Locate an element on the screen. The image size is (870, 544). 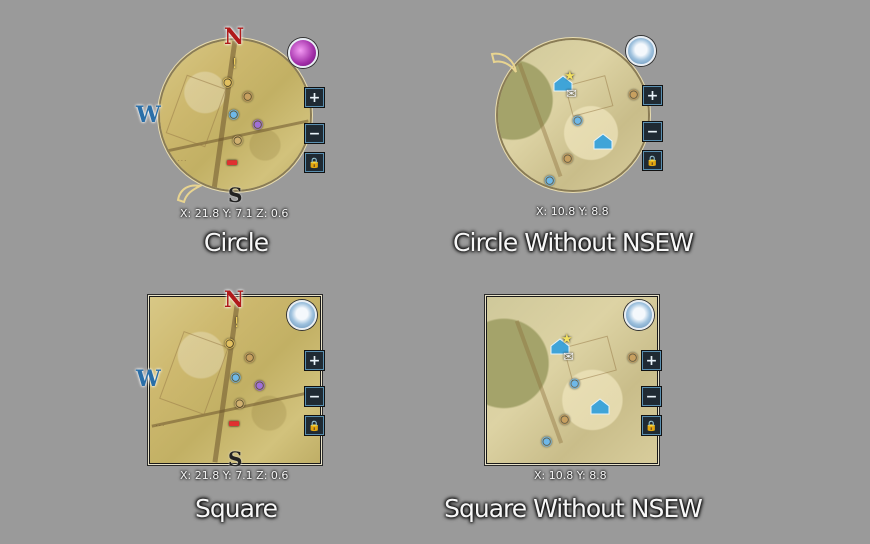
map-view: ★ ✉ ◉ ◉ ◉ ◉ is located at coordinates (573, 115).